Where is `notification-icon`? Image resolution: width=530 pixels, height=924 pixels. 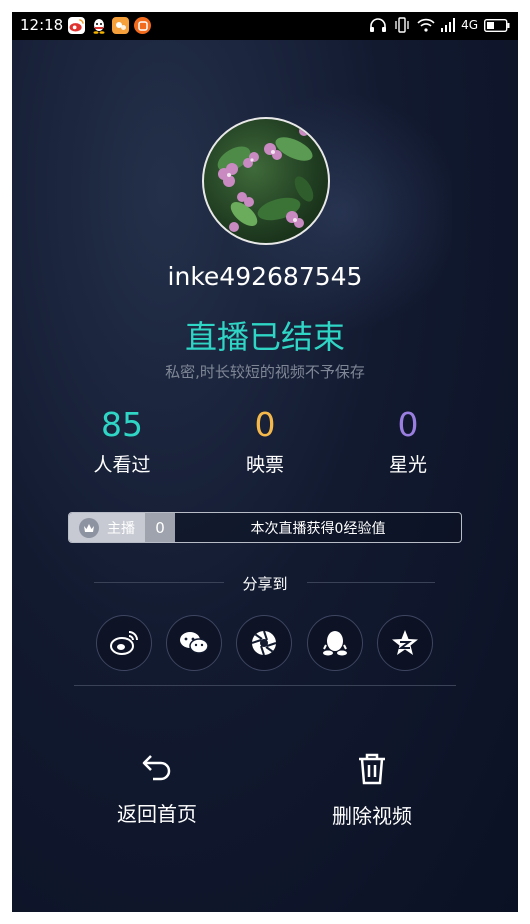
notification-icon is located at coordinates (142, 25).